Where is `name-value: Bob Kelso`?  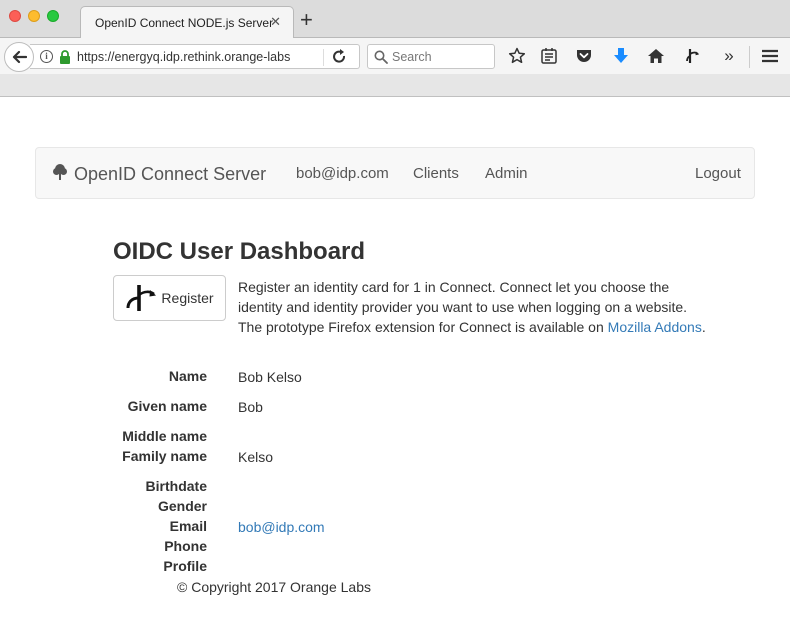
name-value: Bob Kelso is located at coordinates (270, 377).